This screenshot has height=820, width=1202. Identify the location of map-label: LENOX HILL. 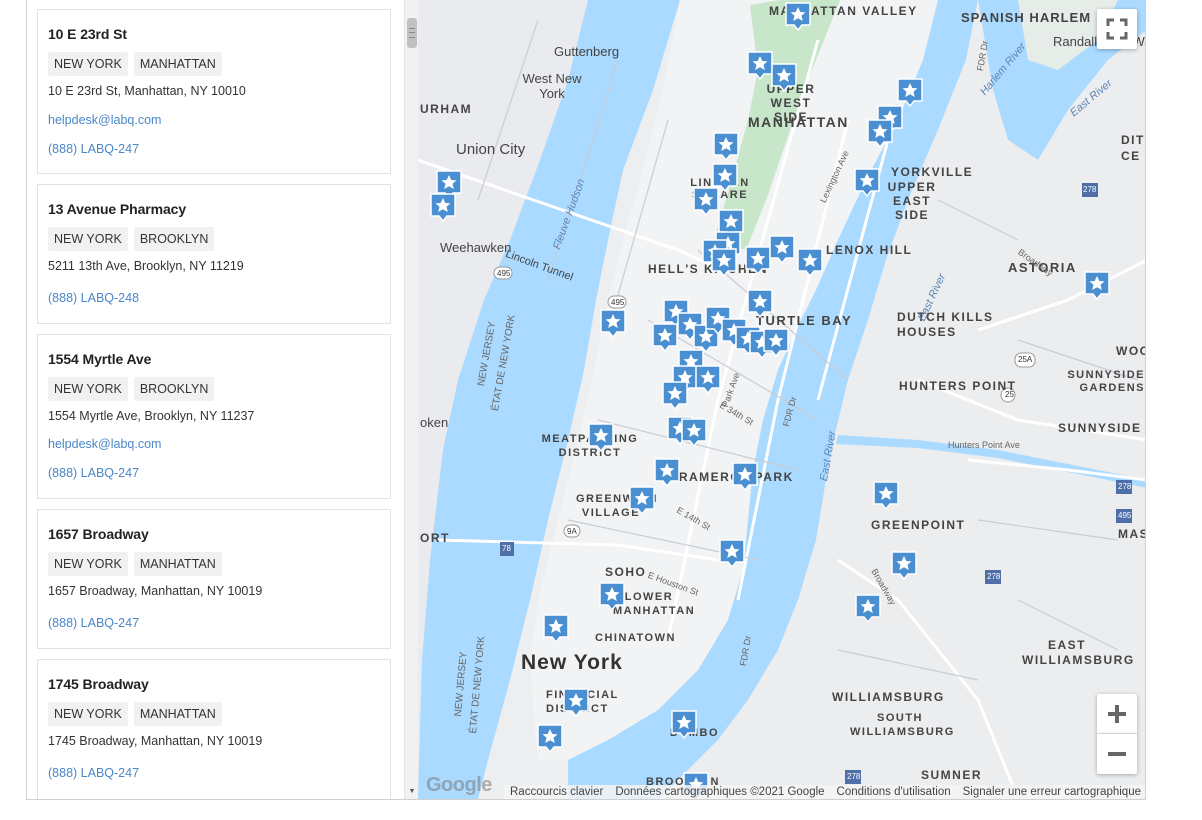
(869, 250).